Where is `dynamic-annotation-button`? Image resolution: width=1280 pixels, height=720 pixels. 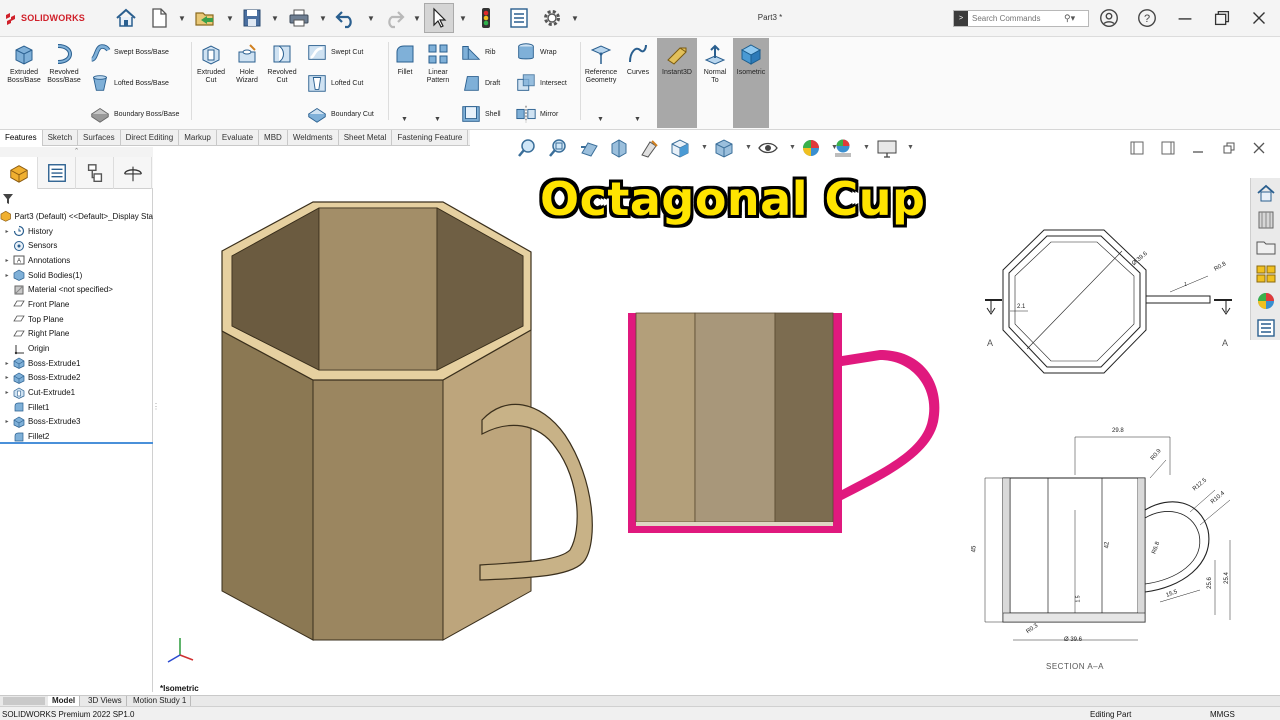 dynamic-annotation-button is located at coordinates (649, 148).